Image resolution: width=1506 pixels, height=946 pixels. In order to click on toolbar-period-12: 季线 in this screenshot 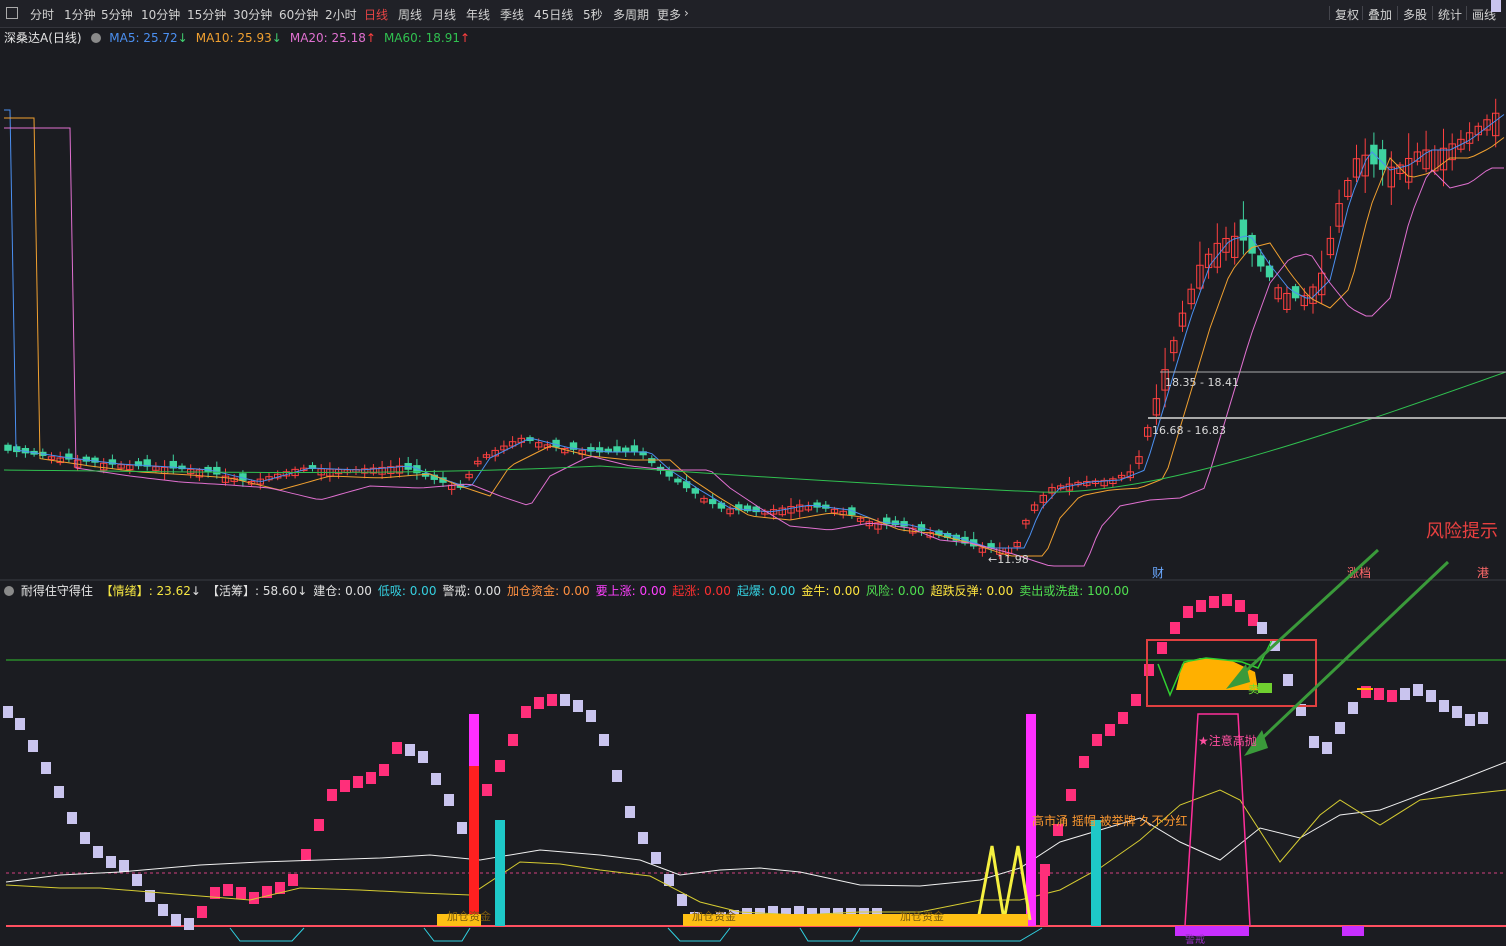, I will do `click(512, 14)`.